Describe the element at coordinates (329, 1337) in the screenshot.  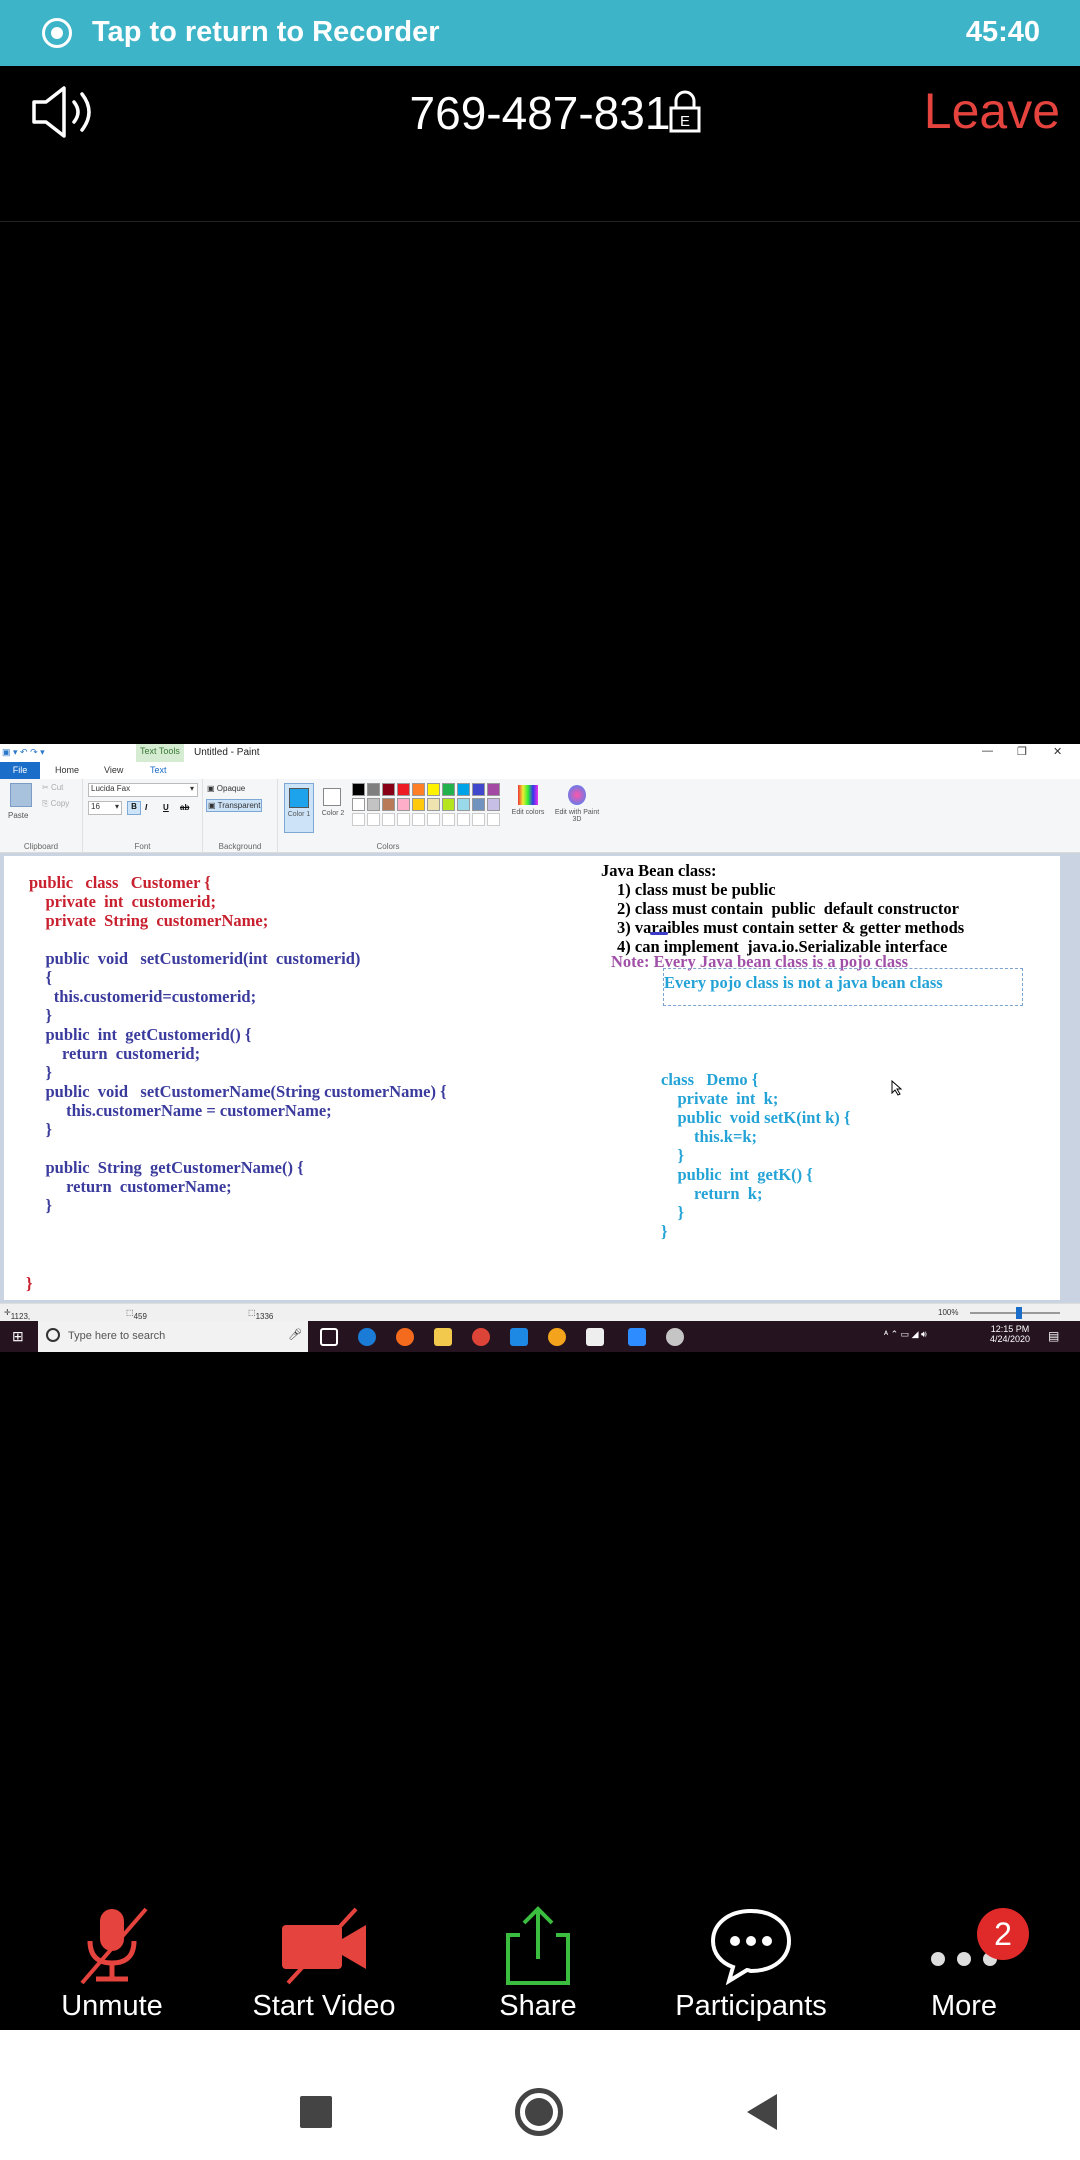
I see `task-view-icon` at that location.